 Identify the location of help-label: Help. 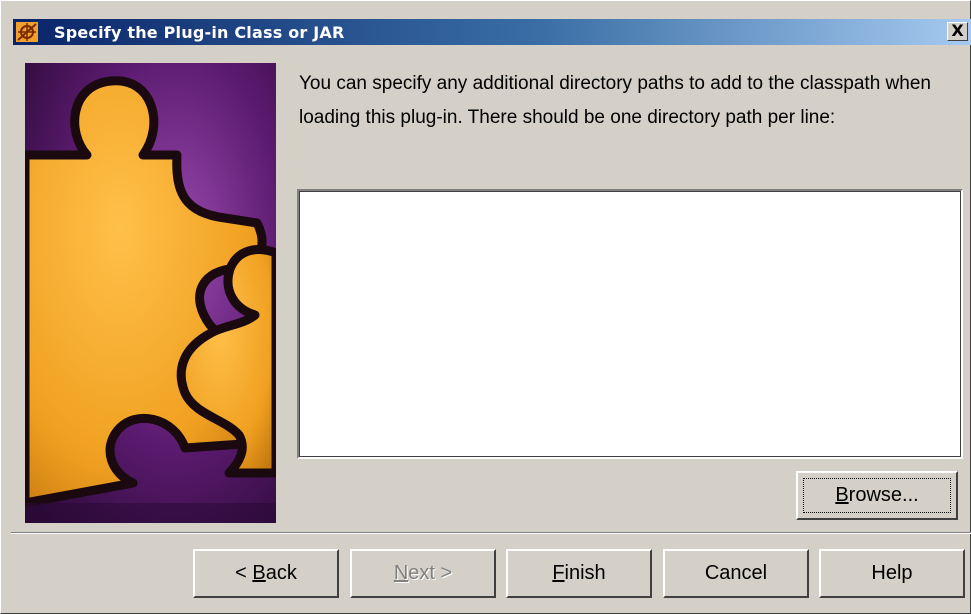
(892, 573).